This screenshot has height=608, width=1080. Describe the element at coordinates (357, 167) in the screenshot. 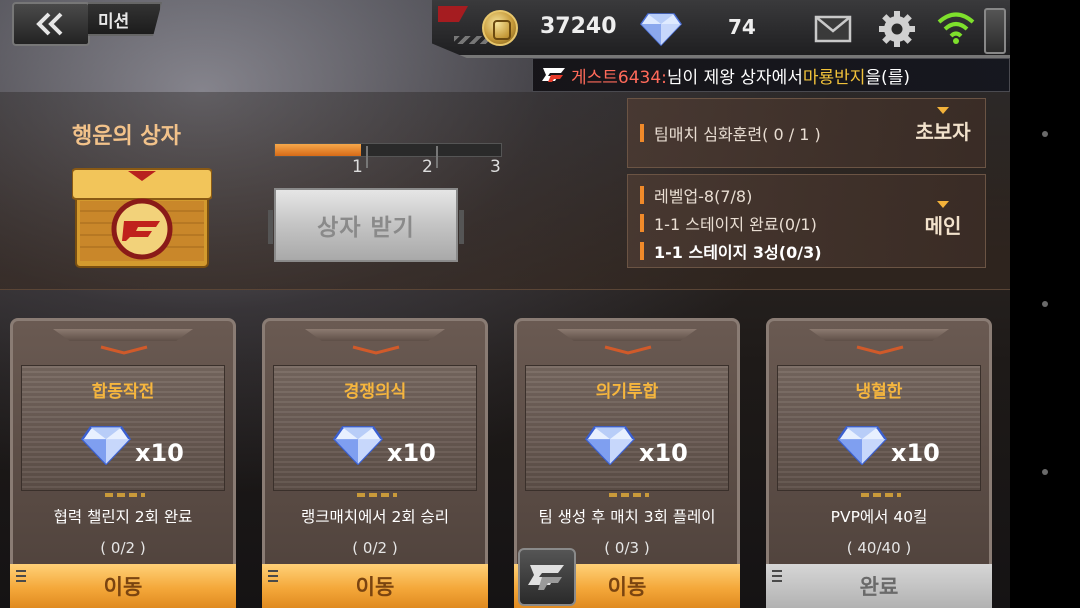

I see `progress-step-1: 1` at that location.